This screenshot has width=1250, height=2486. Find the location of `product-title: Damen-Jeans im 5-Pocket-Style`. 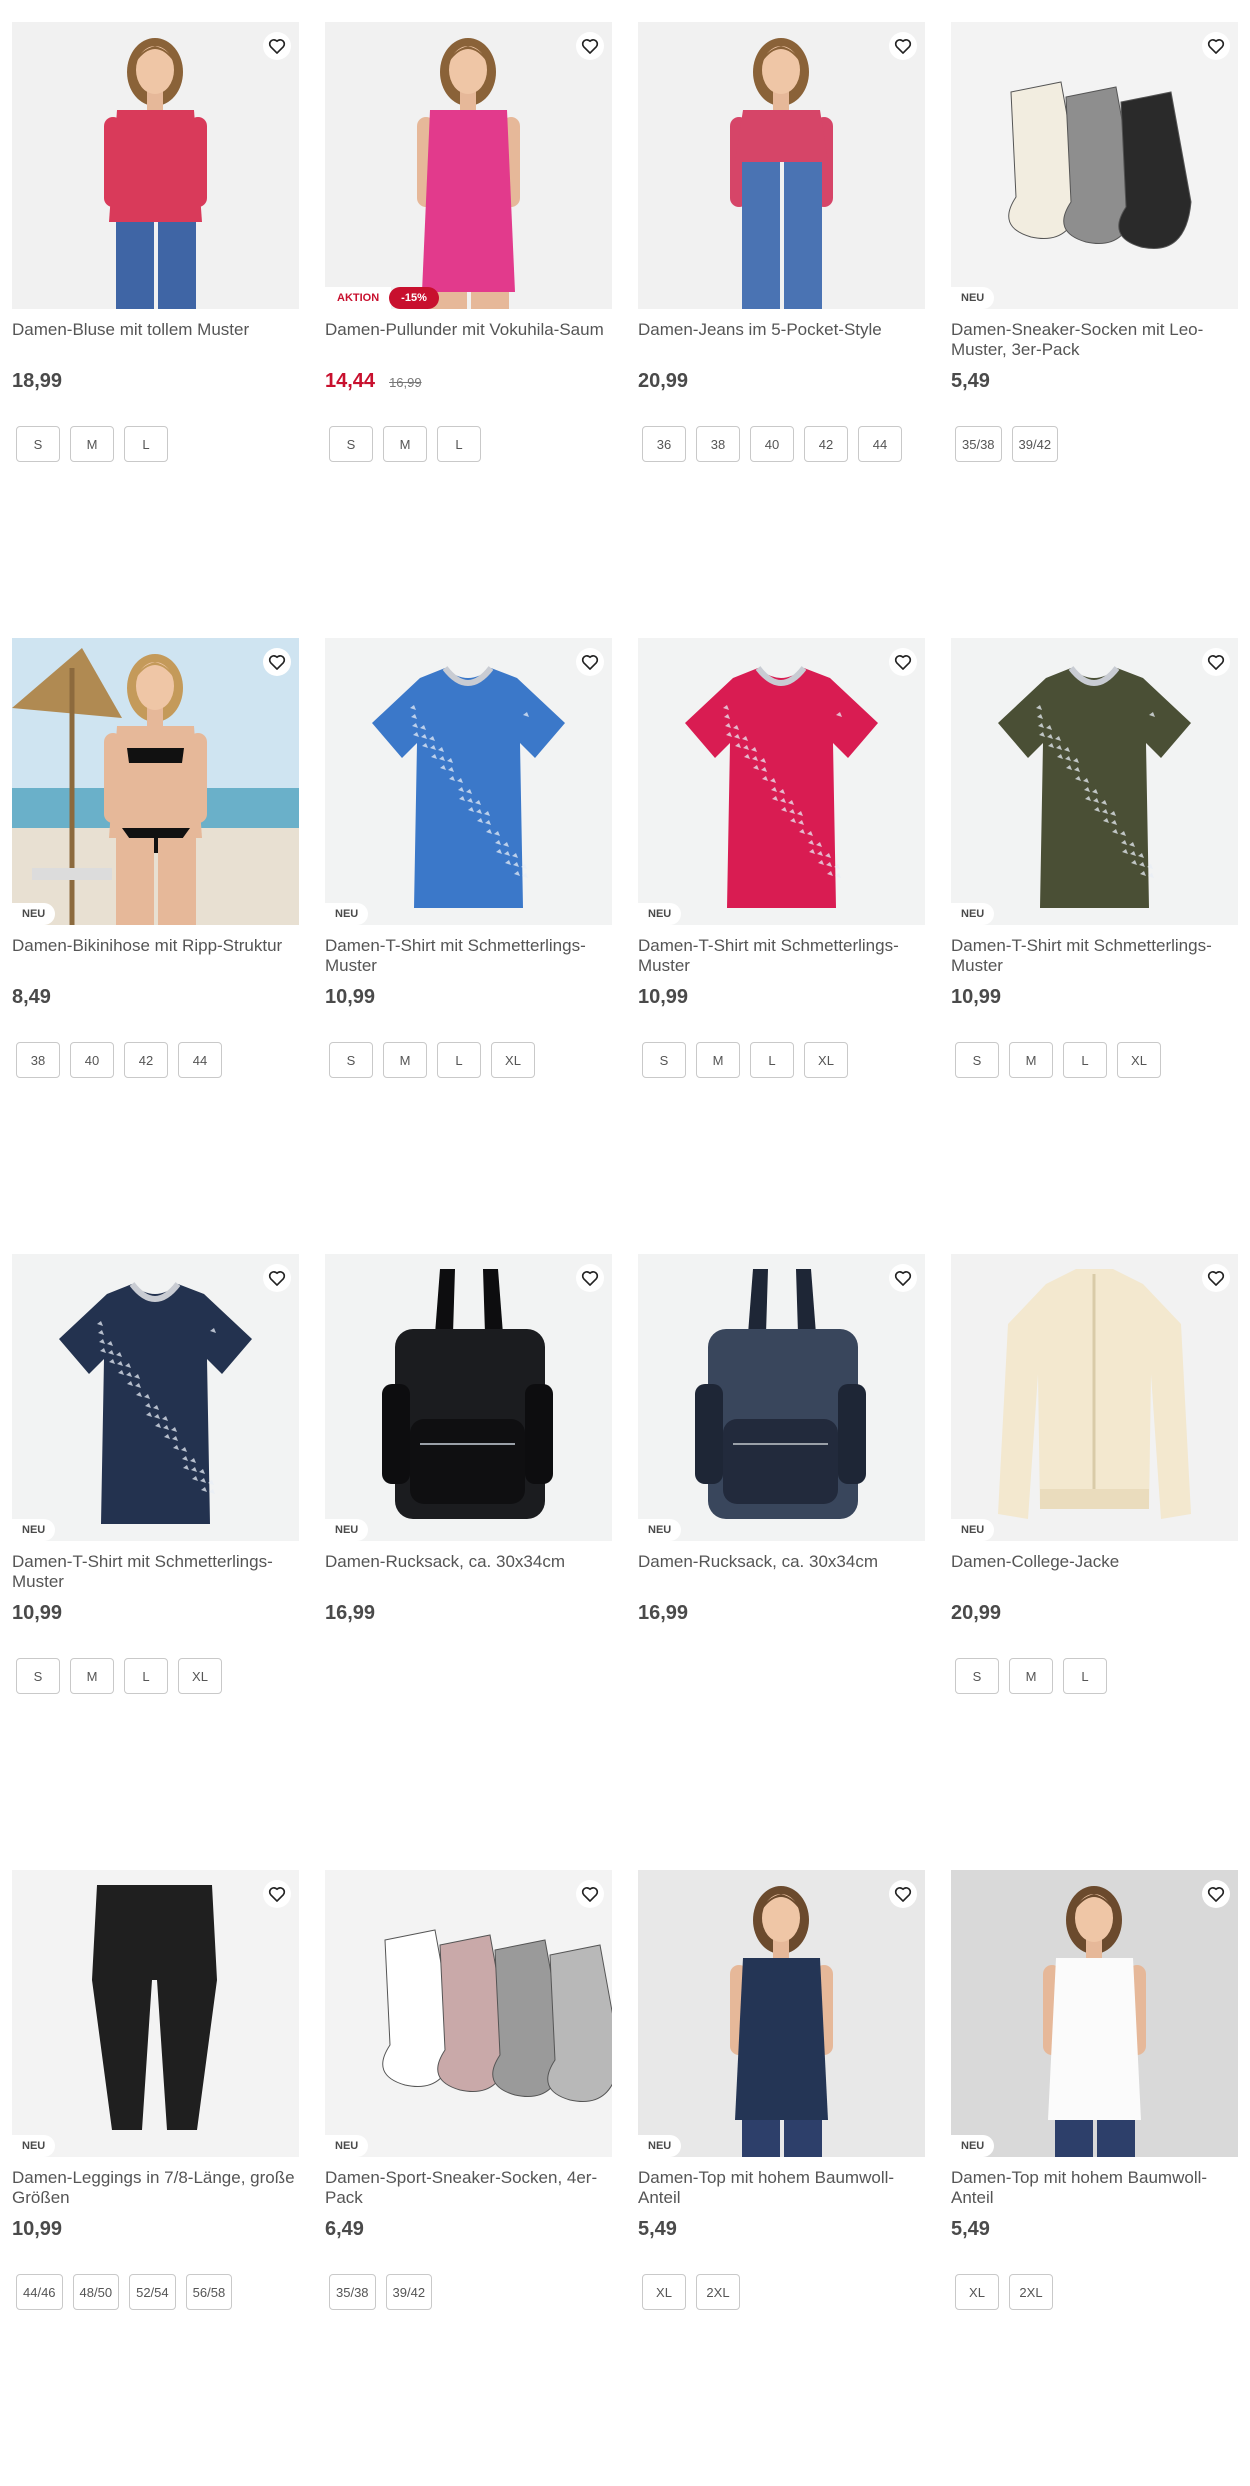

product-title: Damen-Jeans im 5-Pocket-Style is located at coordinates (781, 340).